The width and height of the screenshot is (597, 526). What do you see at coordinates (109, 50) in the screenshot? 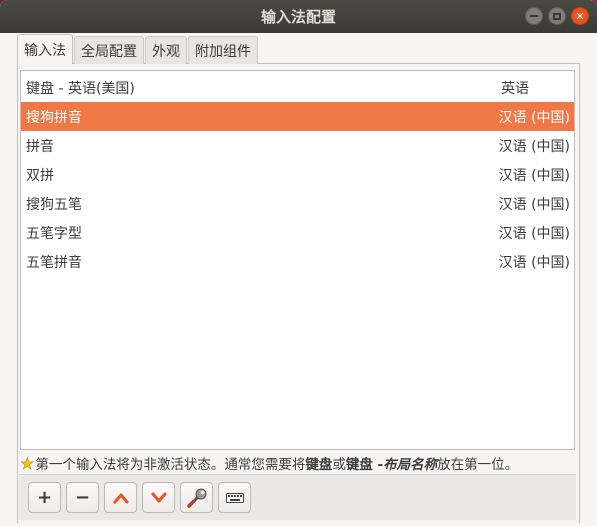
I see `tab-global-config: 全局配置` at bounding box center [109, 50].